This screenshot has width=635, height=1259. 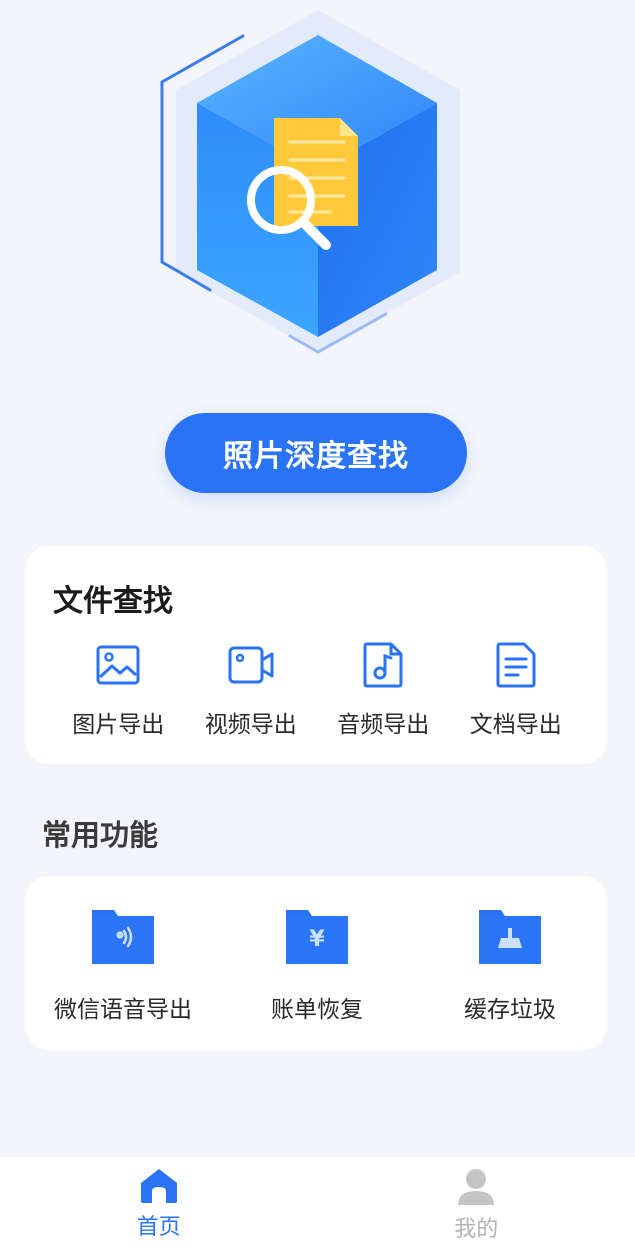 What do you see at coordinates (476, 1208) in the screenshot?
I see `tab-mine: 我的` at bounding box center [476, 1208].